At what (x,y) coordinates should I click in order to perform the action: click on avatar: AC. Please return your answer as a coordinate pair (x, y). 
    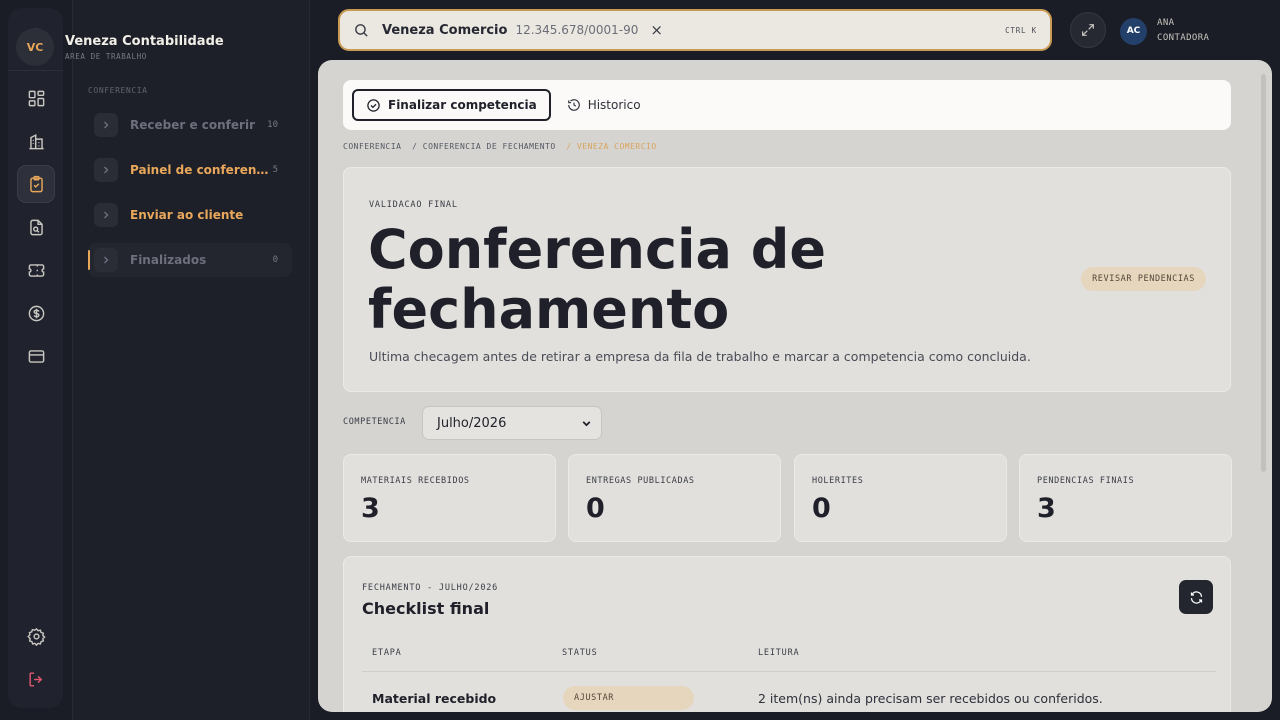
    Looking at the image, I should click on (1133, 31).